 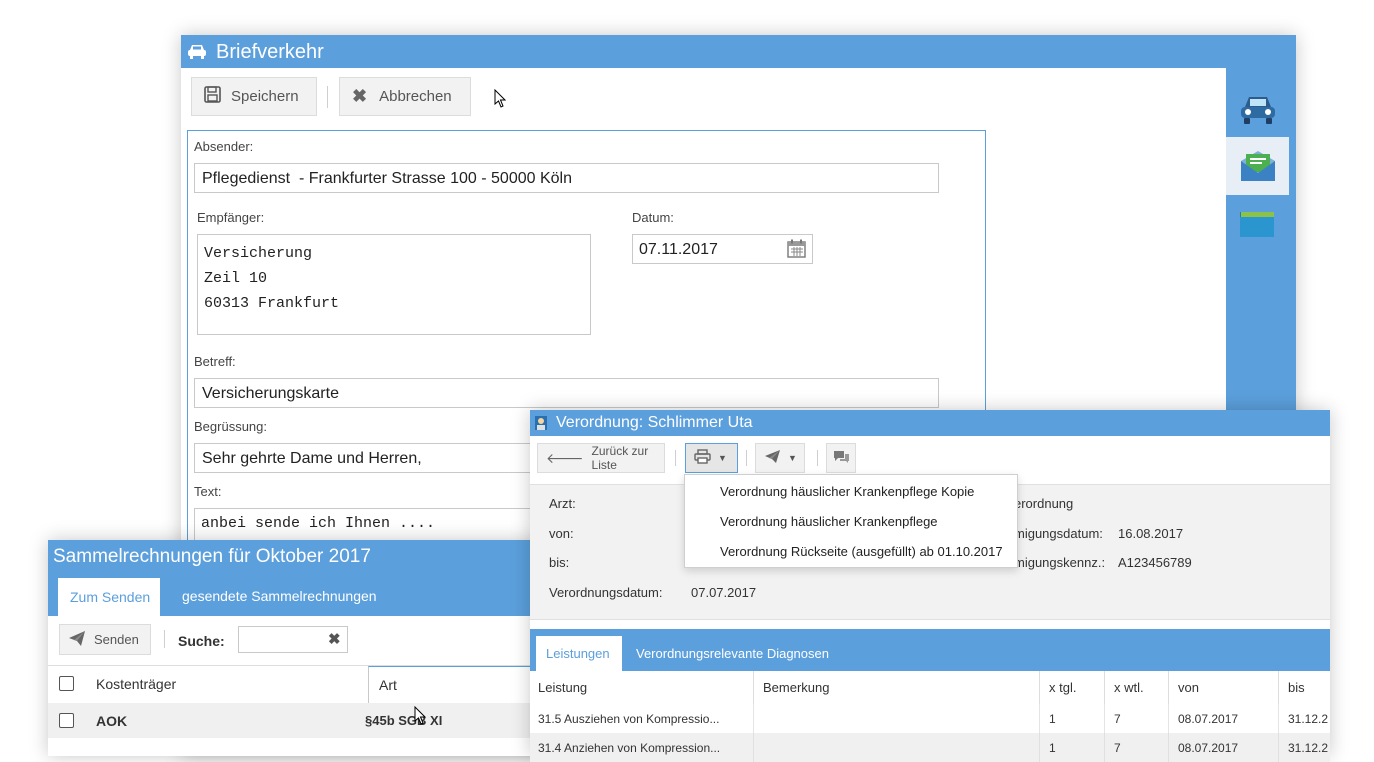 What do you see at coordinates (254, 96) in the screenshot?
I see `save-button: Speichern` at bounding box center [254, 96].